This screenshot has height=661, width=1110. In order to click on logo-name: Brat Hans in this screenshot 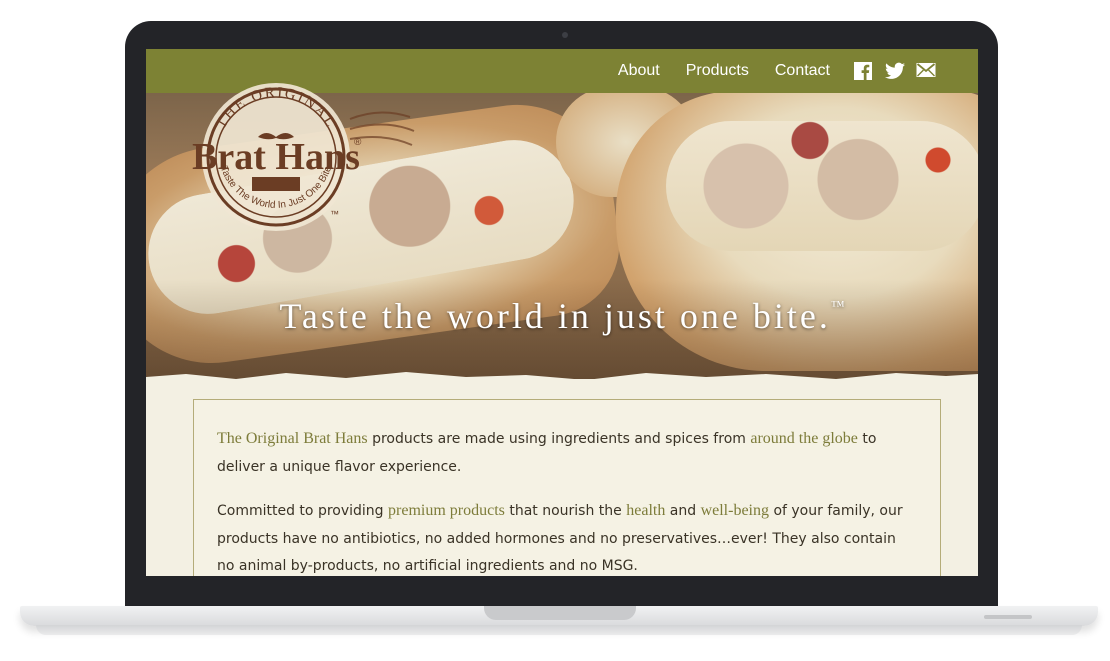, I will do `click(276, 157)`.